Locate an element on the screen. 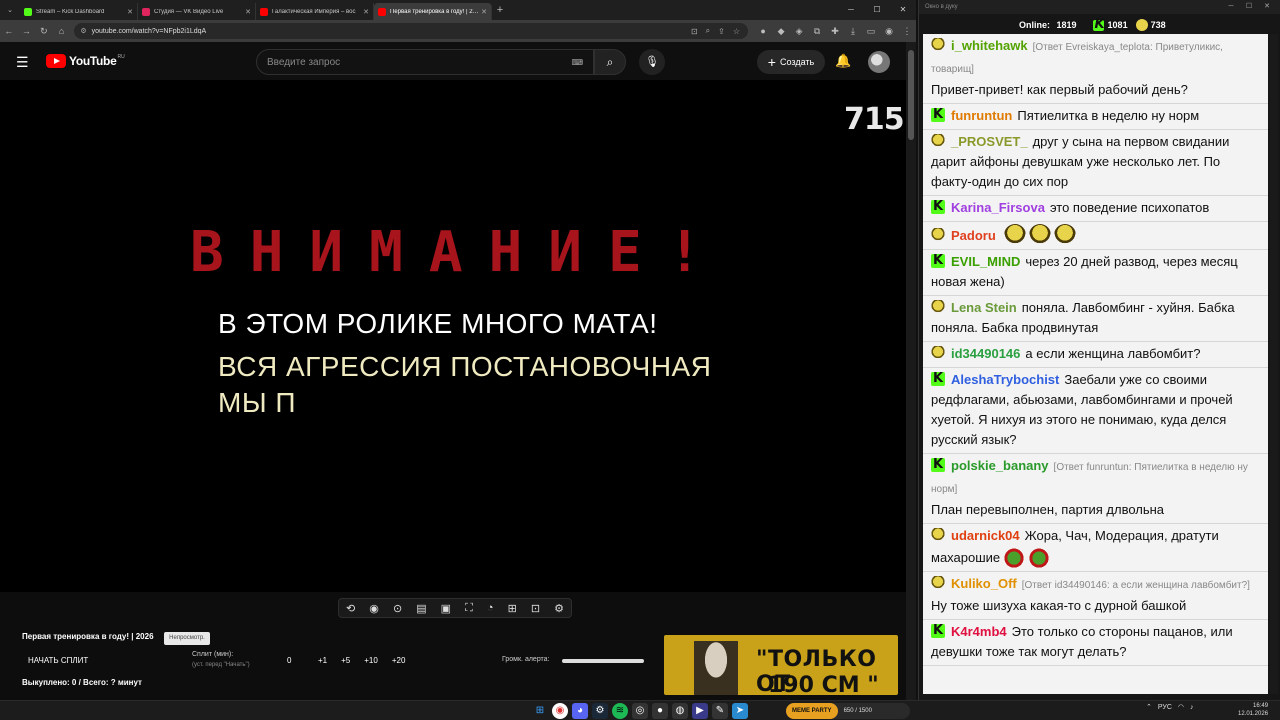  tab-first-workout: Первая тренировка в году! | 2… ✕ is located at coordinates (433, 11).